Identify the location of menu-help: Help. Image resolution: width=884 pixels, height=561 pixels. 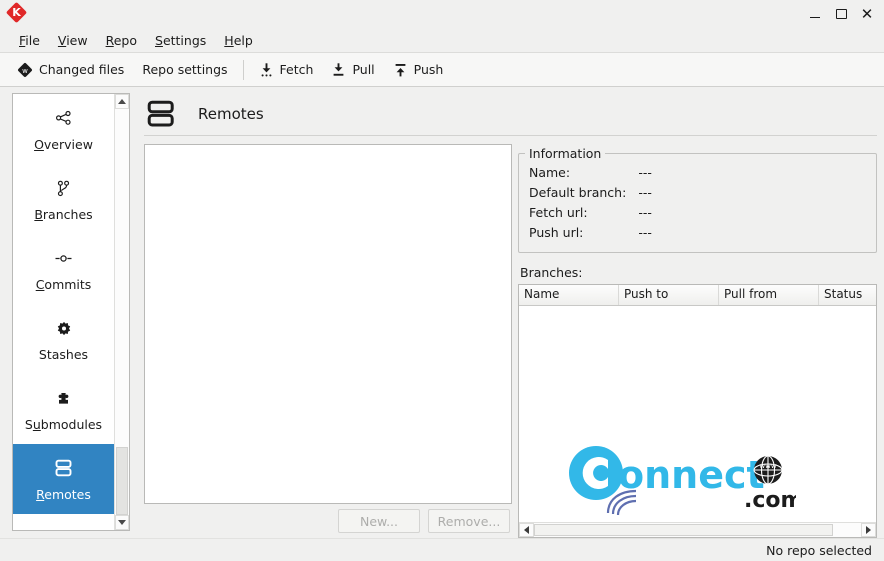
(238, 40).